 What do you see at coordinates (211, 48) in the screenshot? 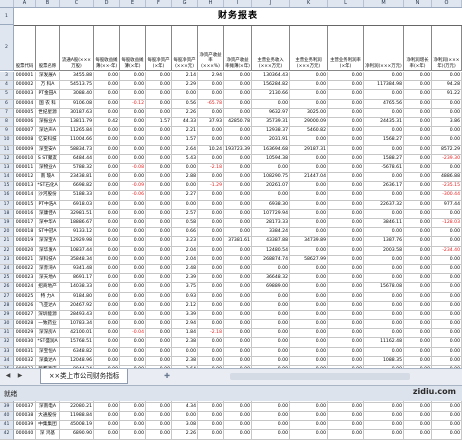
I see `column-header-cell: 净资产收益率(×××%)` at bounding box center [211, 48].